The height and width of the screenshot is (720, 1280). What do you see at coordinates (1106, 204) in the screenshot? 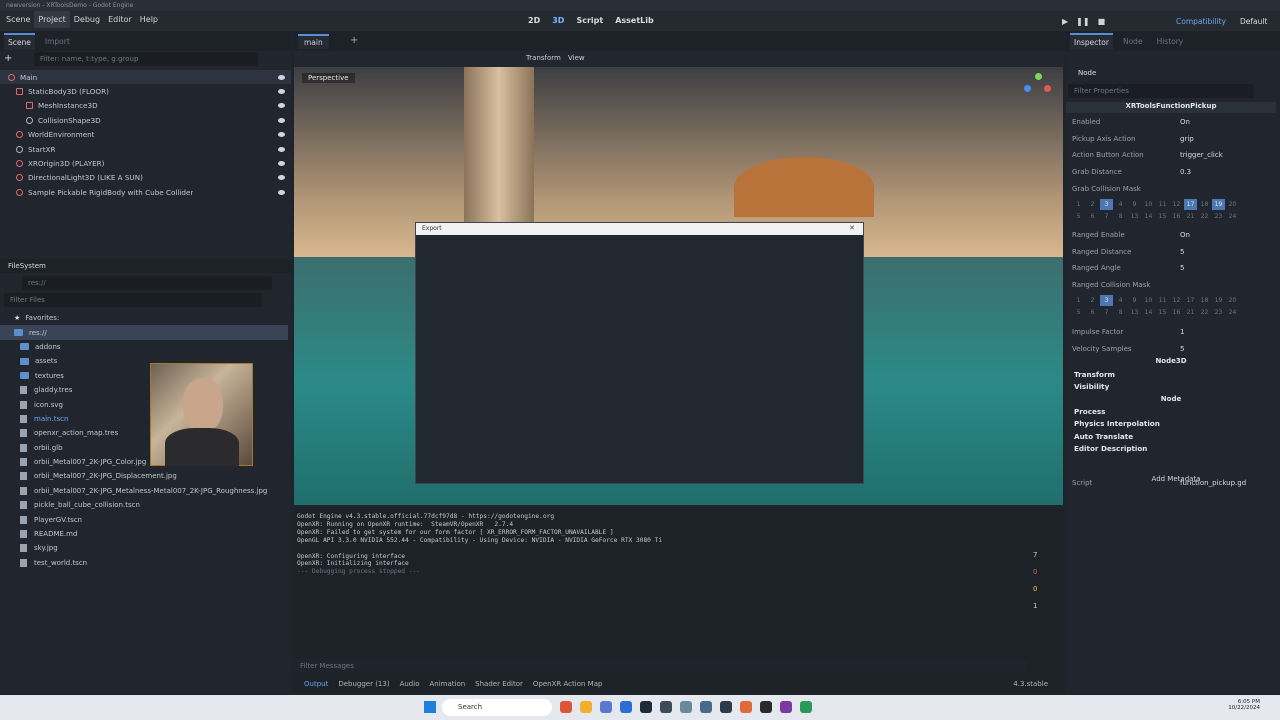
I see `layer-bit: 3` at bounding box center [1106, 204].